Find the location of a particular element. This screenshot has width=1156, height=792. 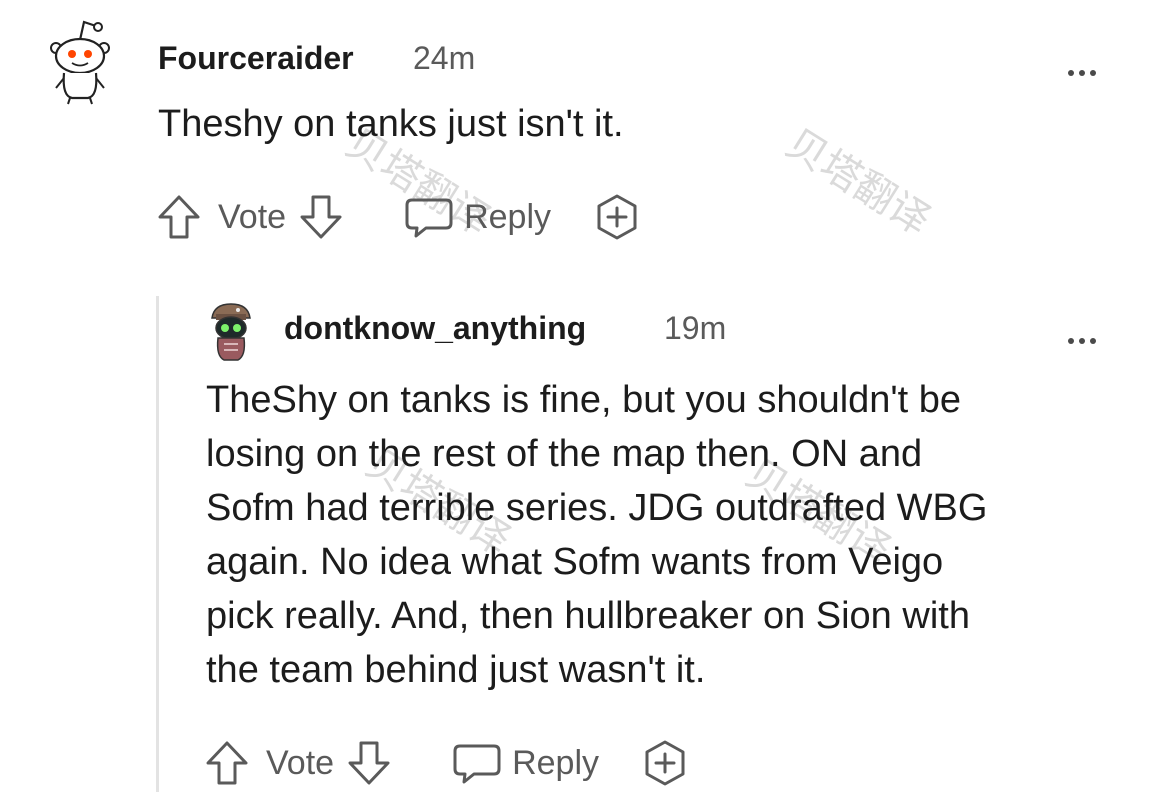

comment-author: dontknow_anything is located at coordinates (435, 328).